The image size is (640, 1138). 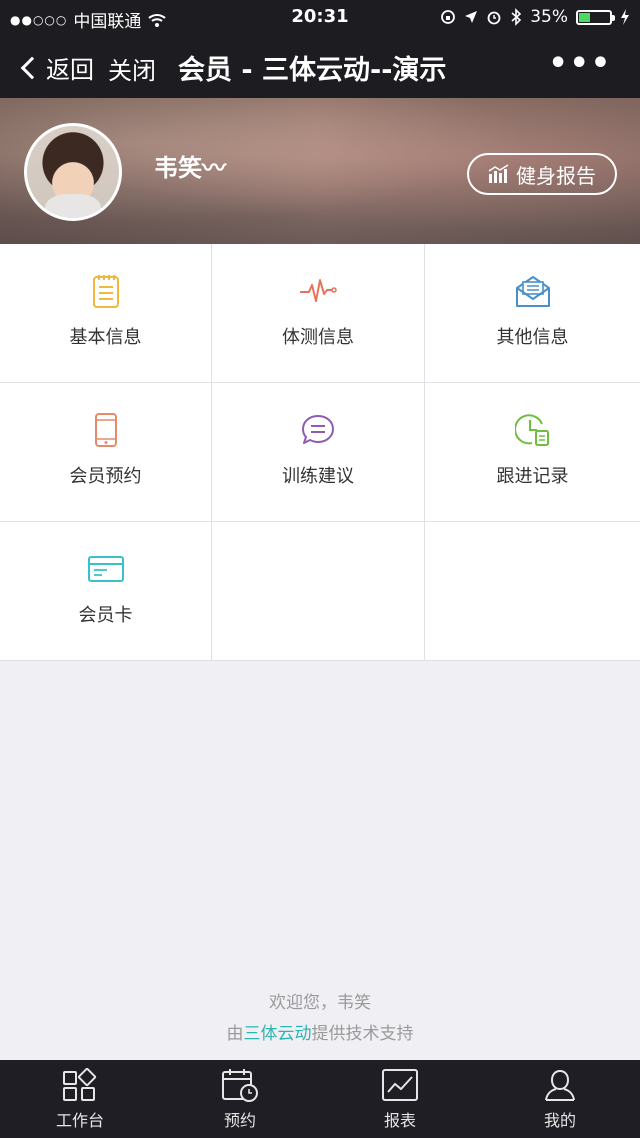 I want to click on bar-chart-icon, so click(x=498, y=173).